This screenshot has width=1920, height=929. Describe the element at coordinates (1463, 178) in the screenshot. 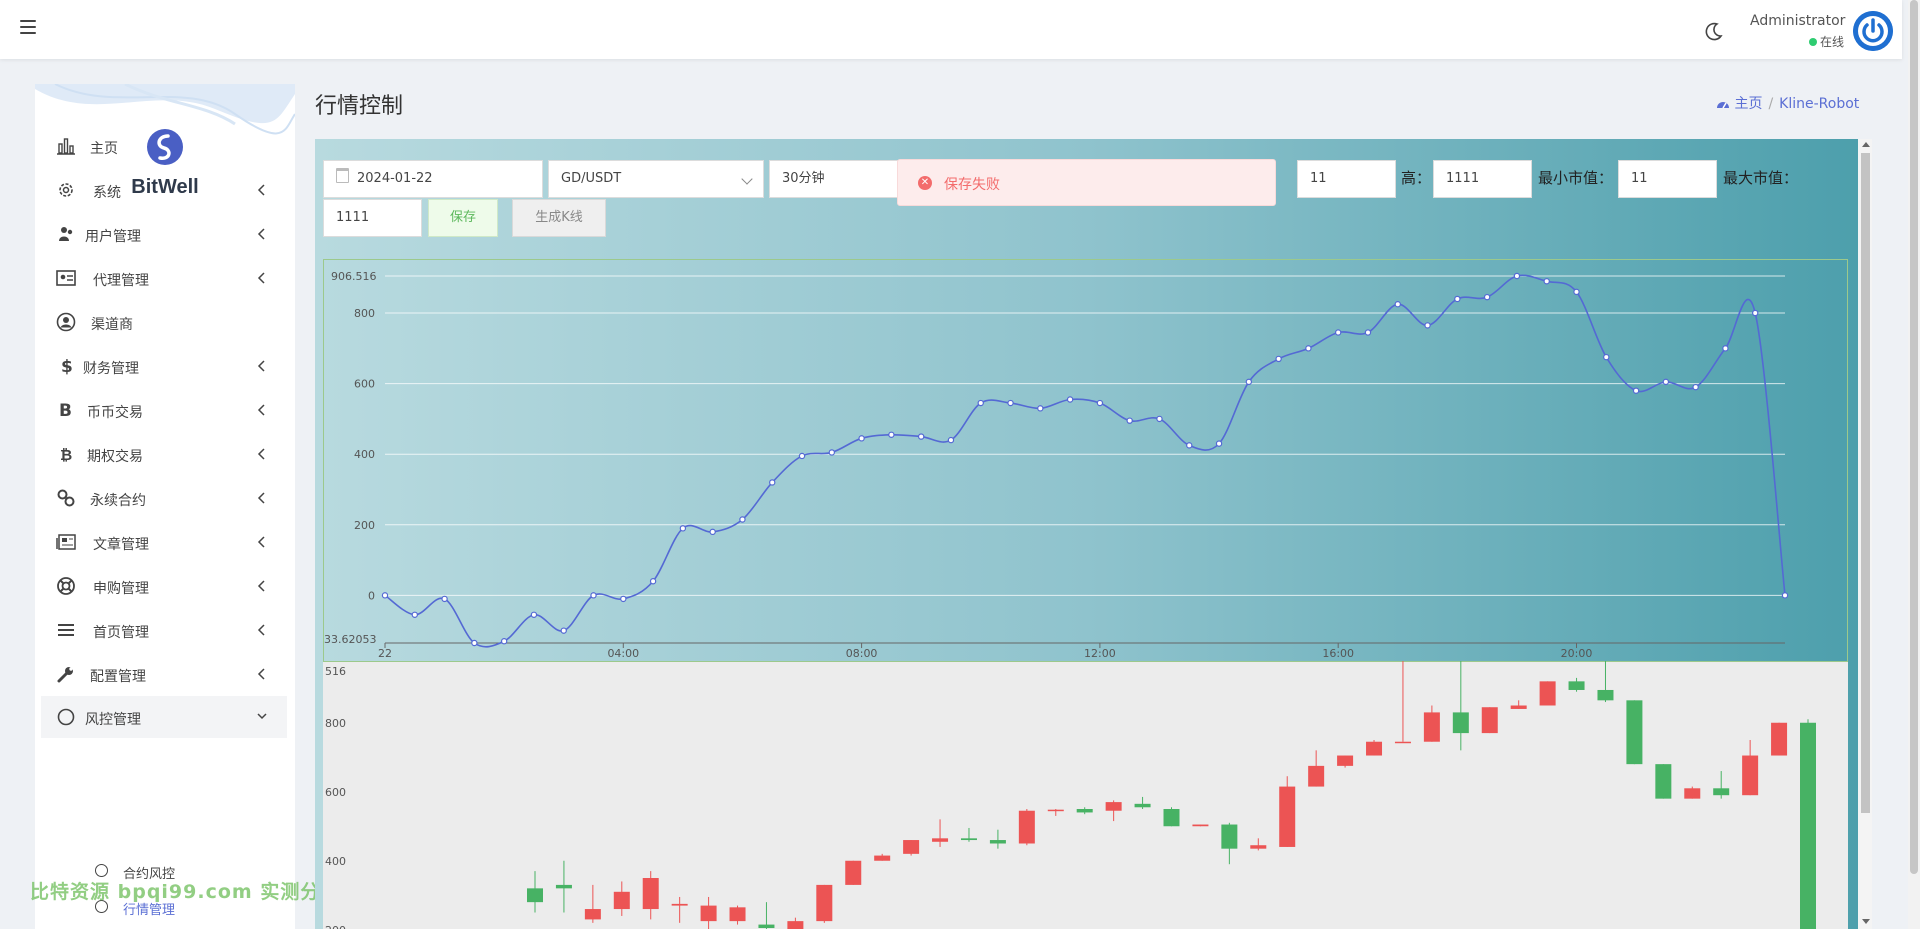

I see `high-value: 1111` at that location.